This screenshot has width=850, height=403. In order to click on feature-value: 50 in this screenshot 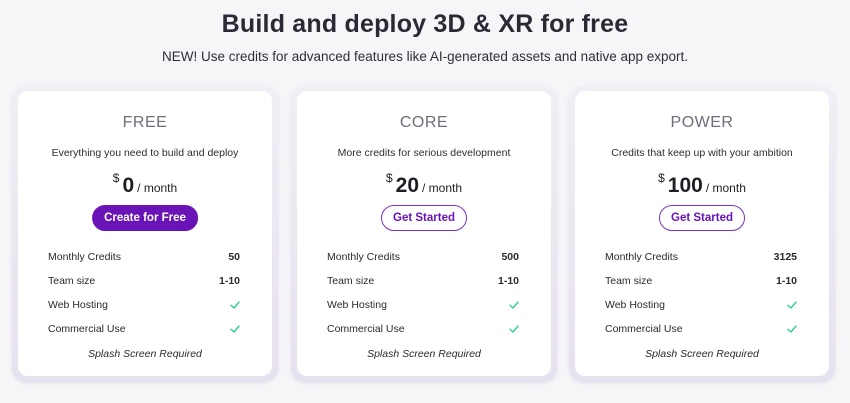, I will do `click(234, 257)`.